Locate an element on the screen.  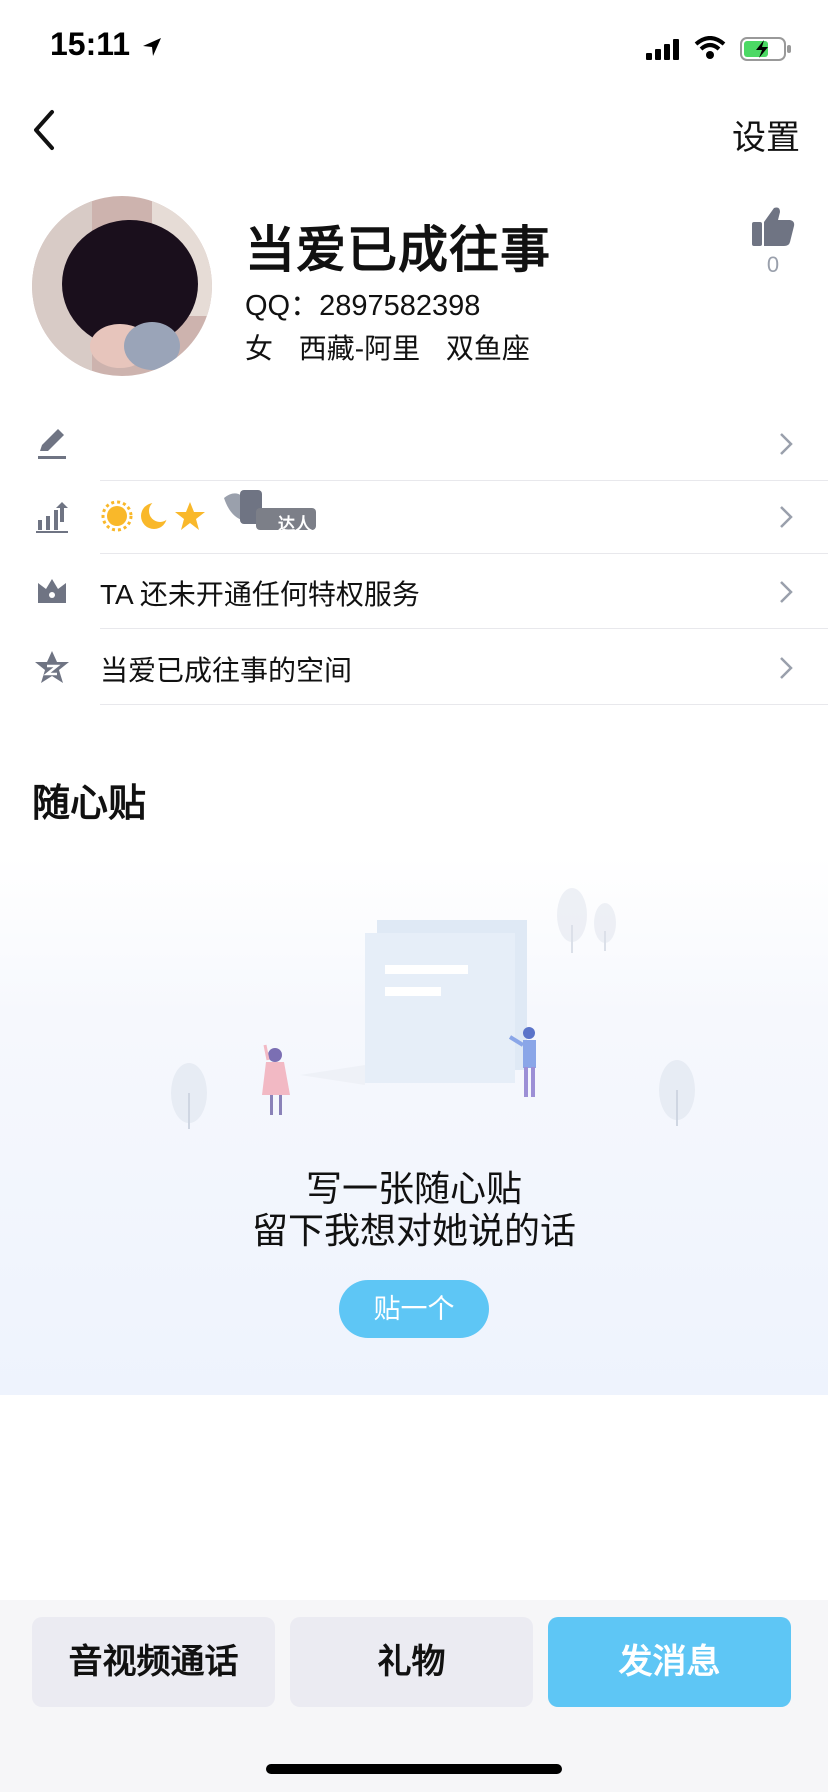
gender: 女 is located at coordinates (259, 348).